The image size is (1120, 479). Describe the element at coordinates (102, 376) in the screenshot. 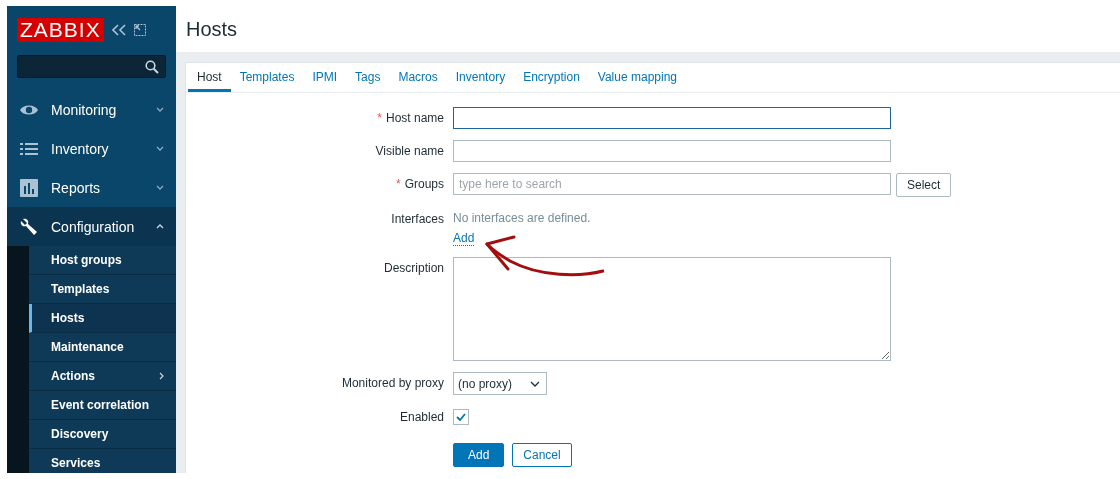

I see `submenu-item: Actions` at that location.